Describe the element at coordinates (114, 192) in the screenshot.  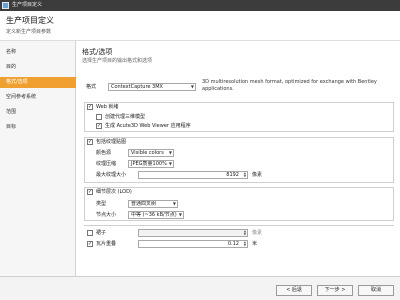
I see `lod-label: 细节层次 (LOD)` at that location.